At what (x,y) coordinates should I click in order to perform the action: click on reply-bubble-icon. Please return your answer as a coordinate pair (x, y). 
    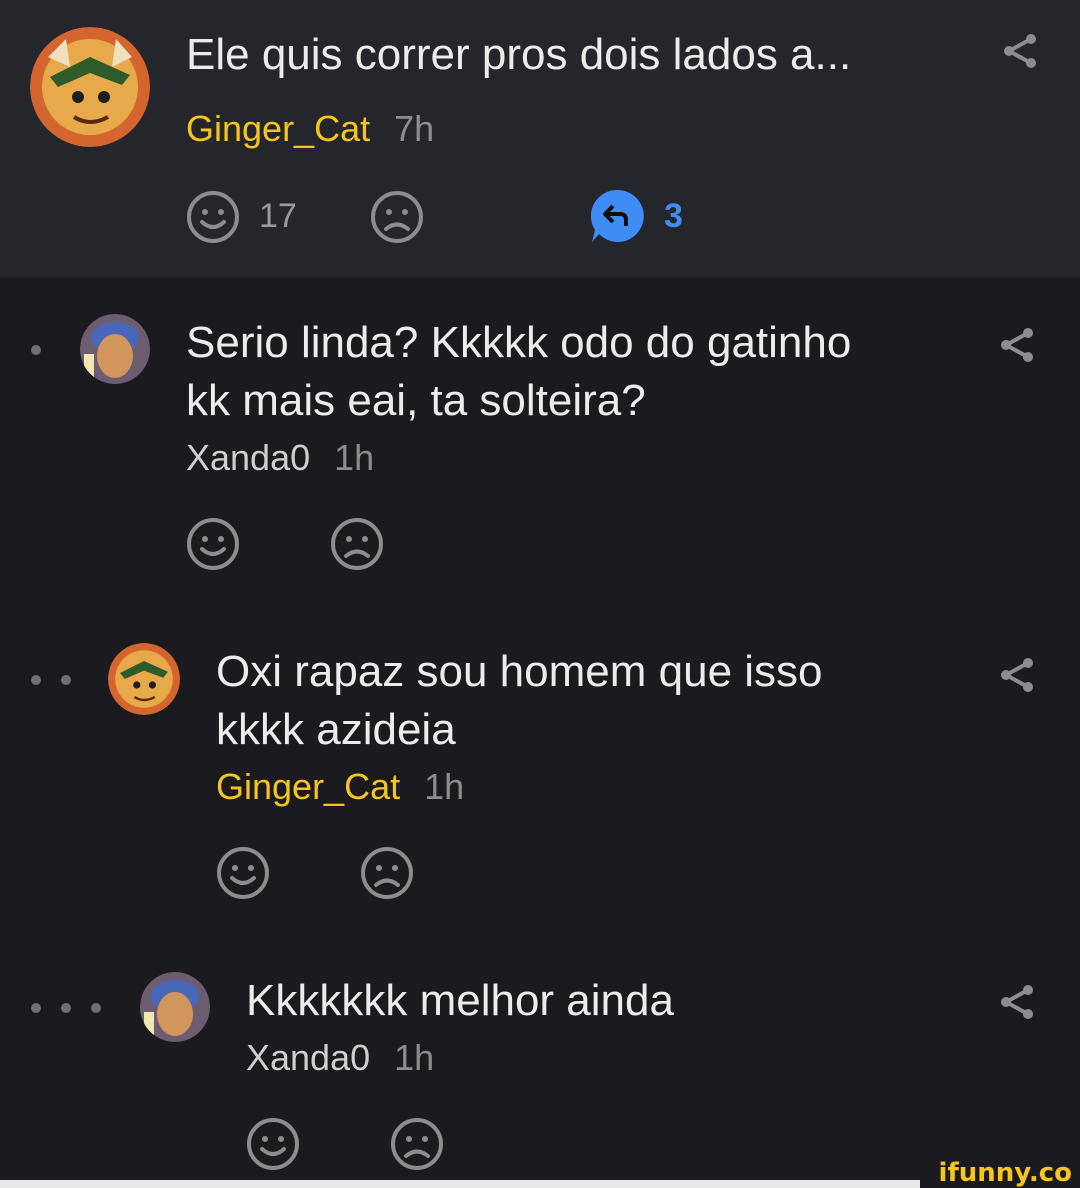
    Looking at the image, I should click on (618, 216).